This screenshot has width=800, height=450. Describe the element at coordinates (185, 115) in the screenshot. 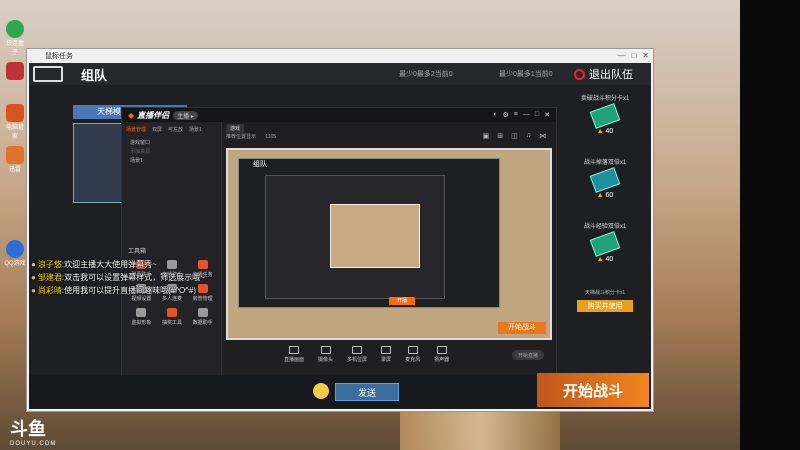

I see `streamer-badge: 主播 ▸` at that location.